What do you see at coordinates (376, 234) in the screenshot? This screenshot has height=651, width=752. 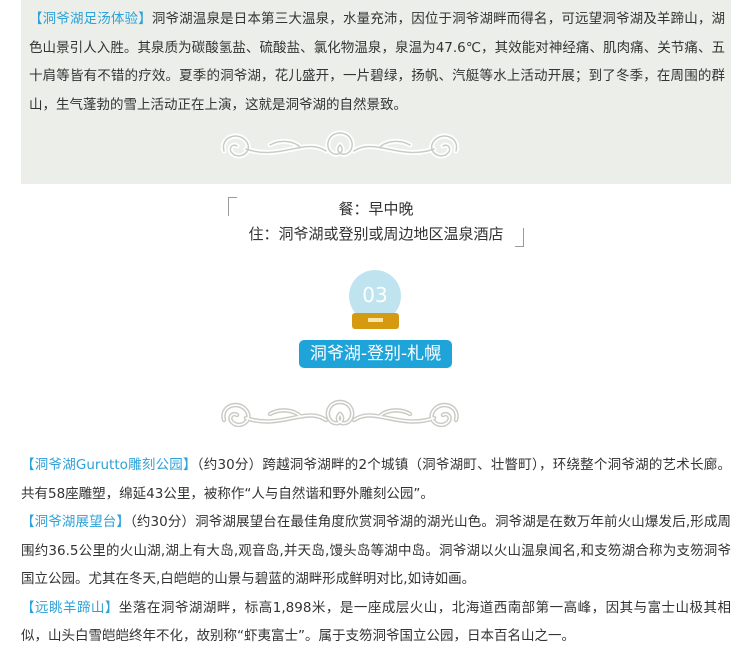 I see `stay-text: 住：洞爷湖或登别或周边地区温泉酒店` at bounding box center [376, 234].